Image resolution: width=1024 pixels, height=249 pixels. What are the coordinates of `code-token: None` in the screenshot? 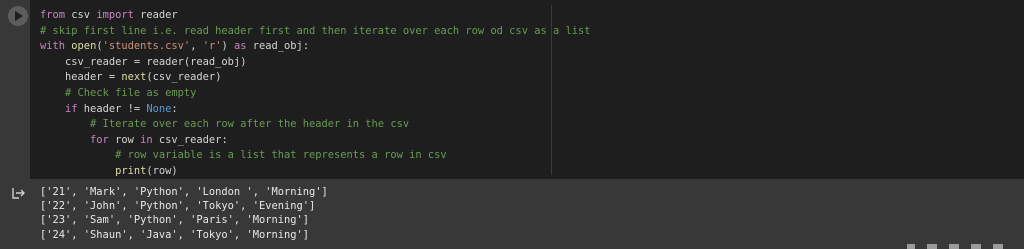 It's located at (159, 108).